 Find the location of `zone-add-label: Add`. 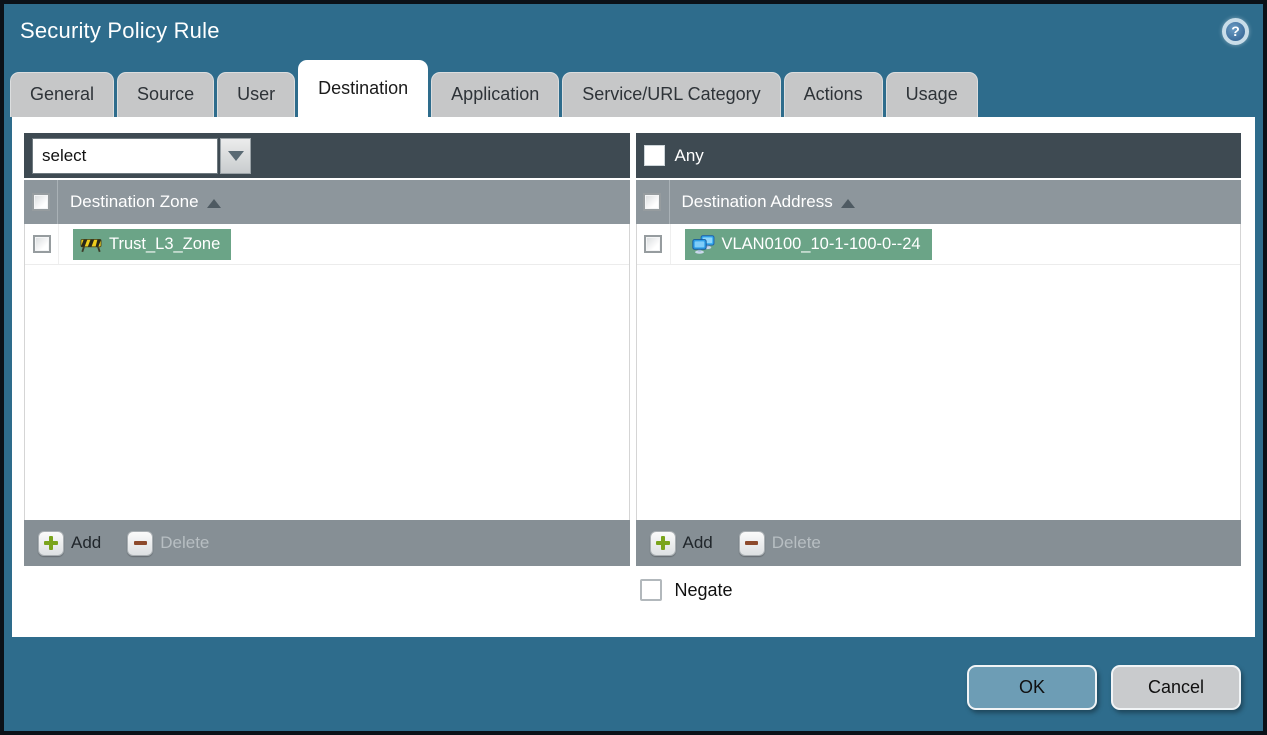

zone-add-label: Add is located at coordinates (86, 542).